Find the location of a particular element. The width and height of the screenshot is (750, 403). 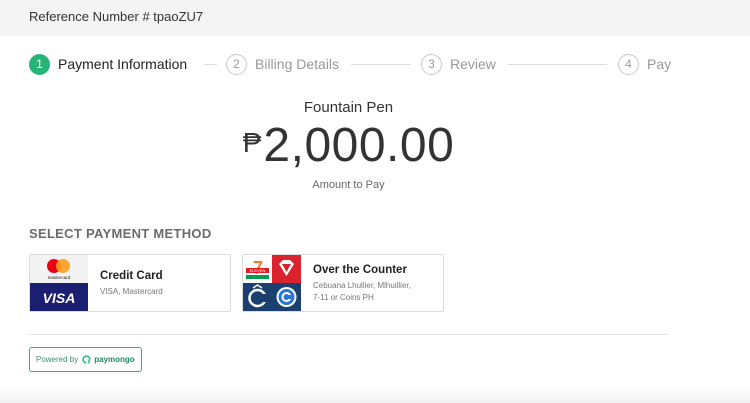

footer-fade is located at coordinates (375, 395).